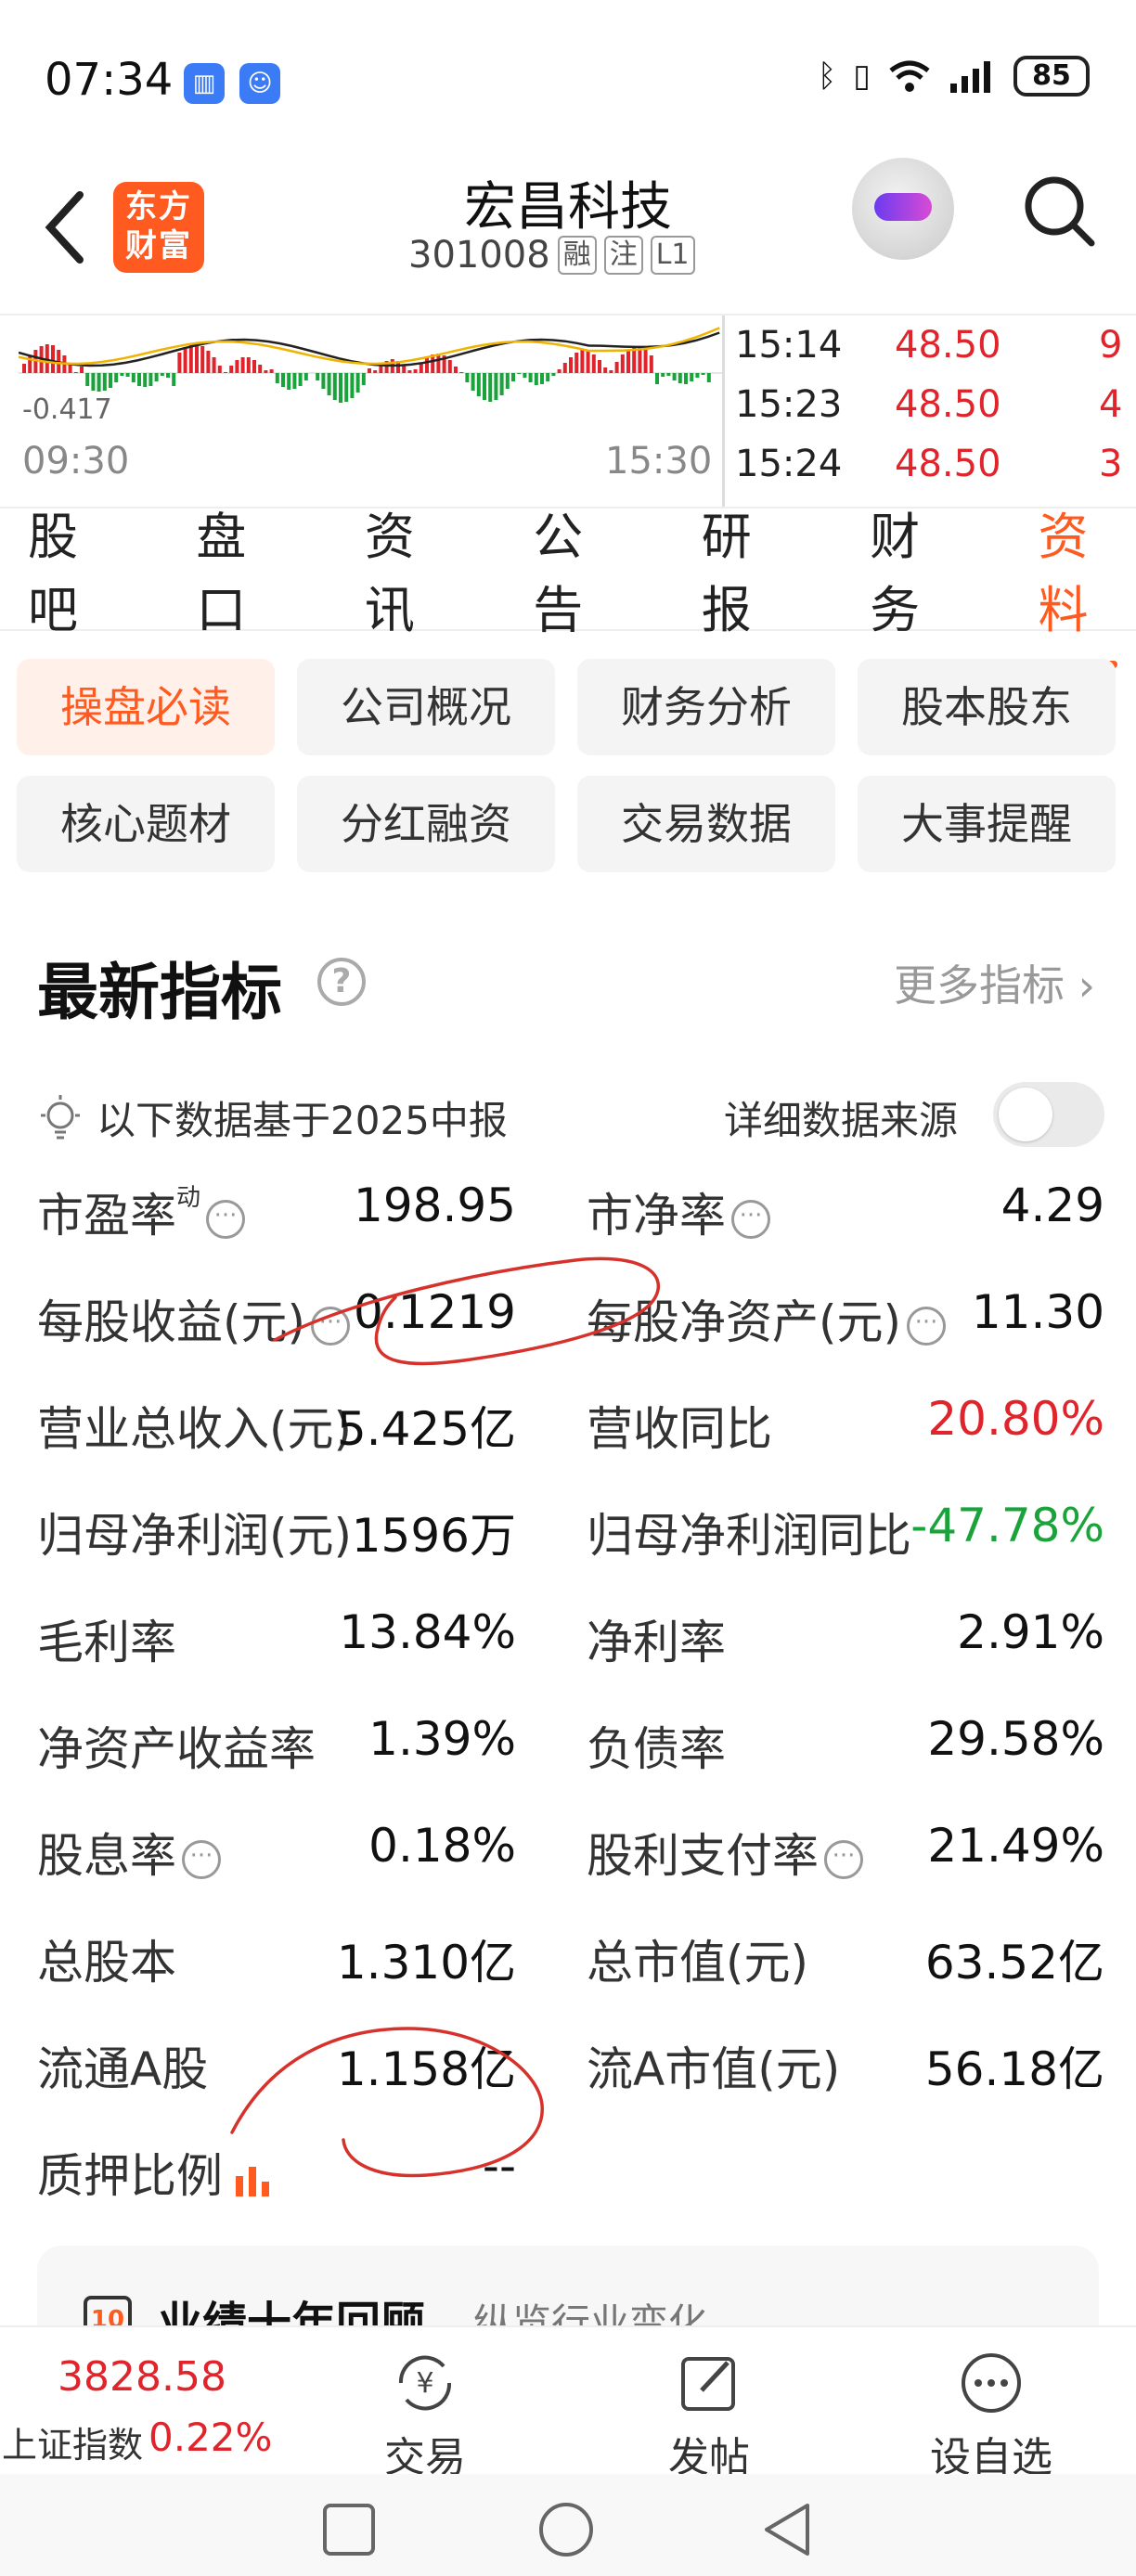 The image size is (1136, 2576). Describe the element at coordinates (159, 993) in the screenshot. I see `section-title: 最新指标` at that location.